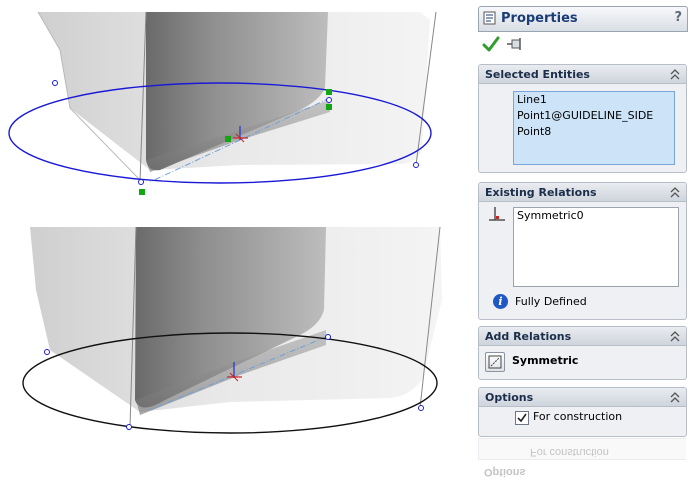  Describe the element at coordinates (678, 17) in the screenshot. I see `help-button: ?` at that location.